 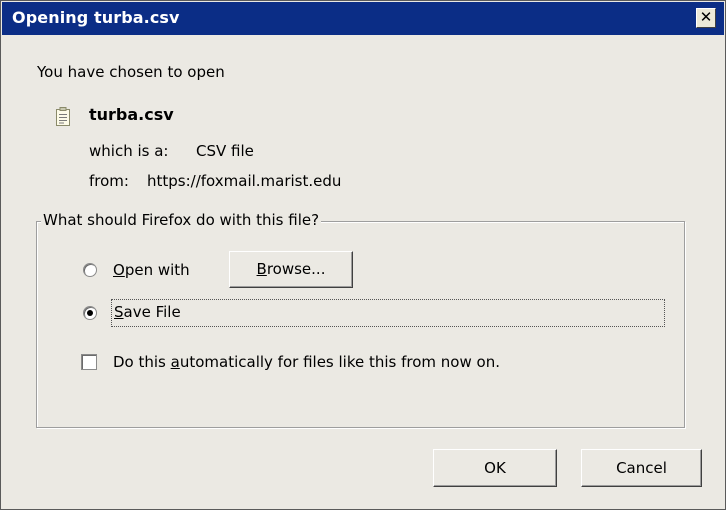 I want to click on cancel-button: Cancel, so click(x=641, y=468).